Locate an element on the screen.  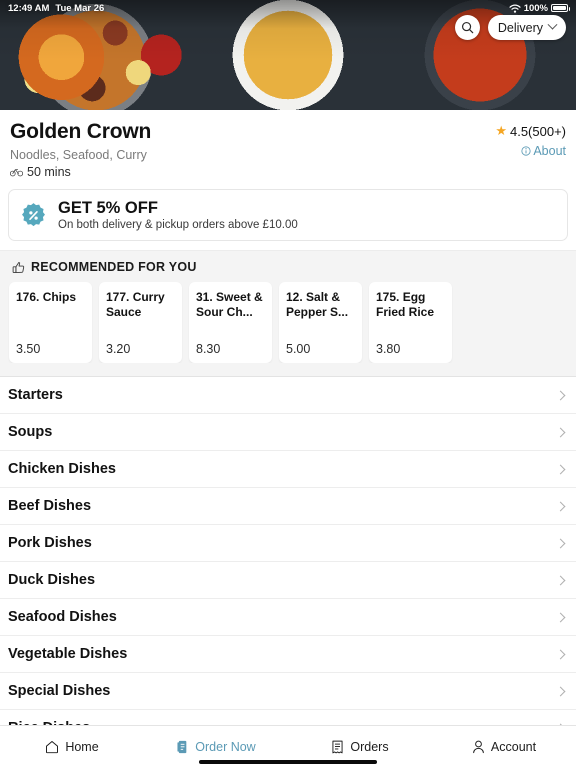
tab-label: Home is located at coordinates (82, 747).